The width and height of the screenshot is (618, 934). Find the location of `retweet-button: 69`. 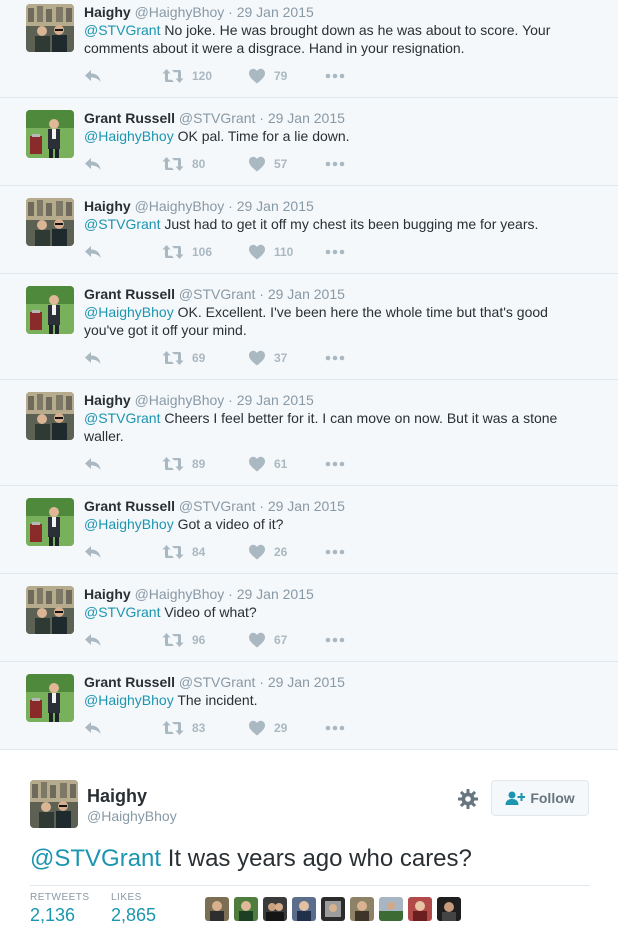

retweet-button: 69 is located at coordinates (183, 358).